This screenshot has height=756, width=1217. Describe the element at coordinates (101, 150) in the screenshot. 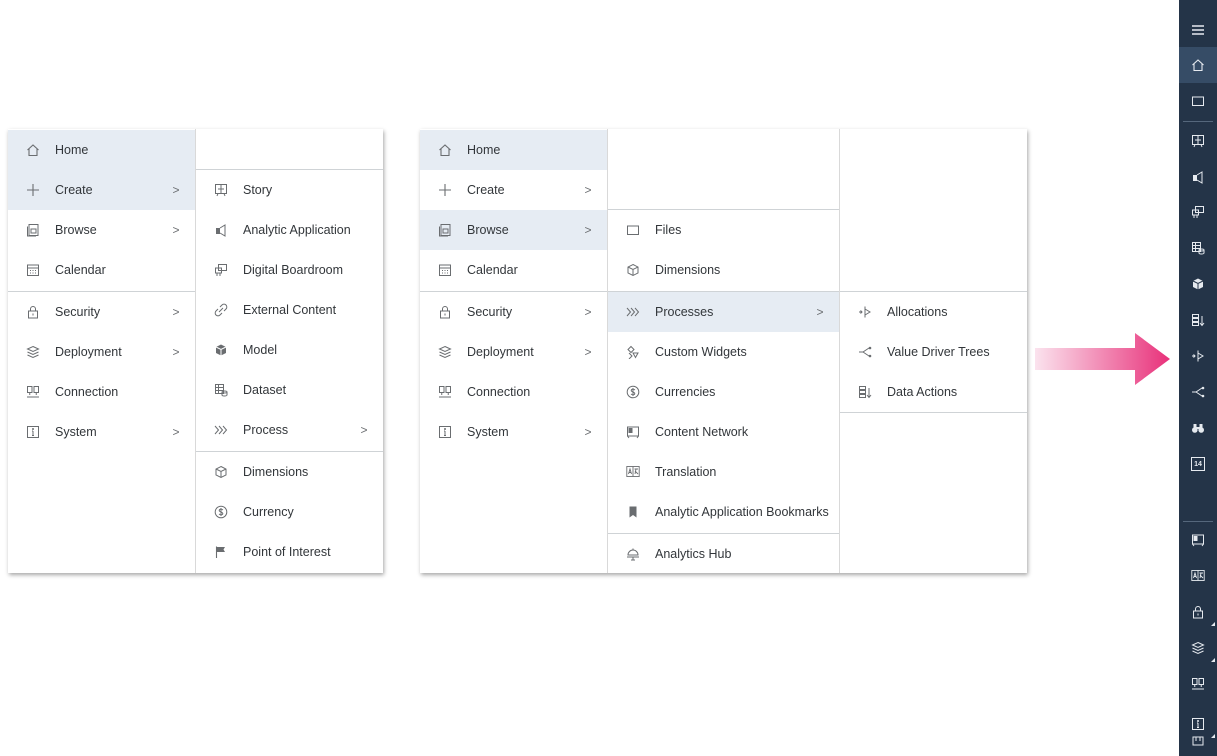

I see `left-menu-item-home: Home` at that location.